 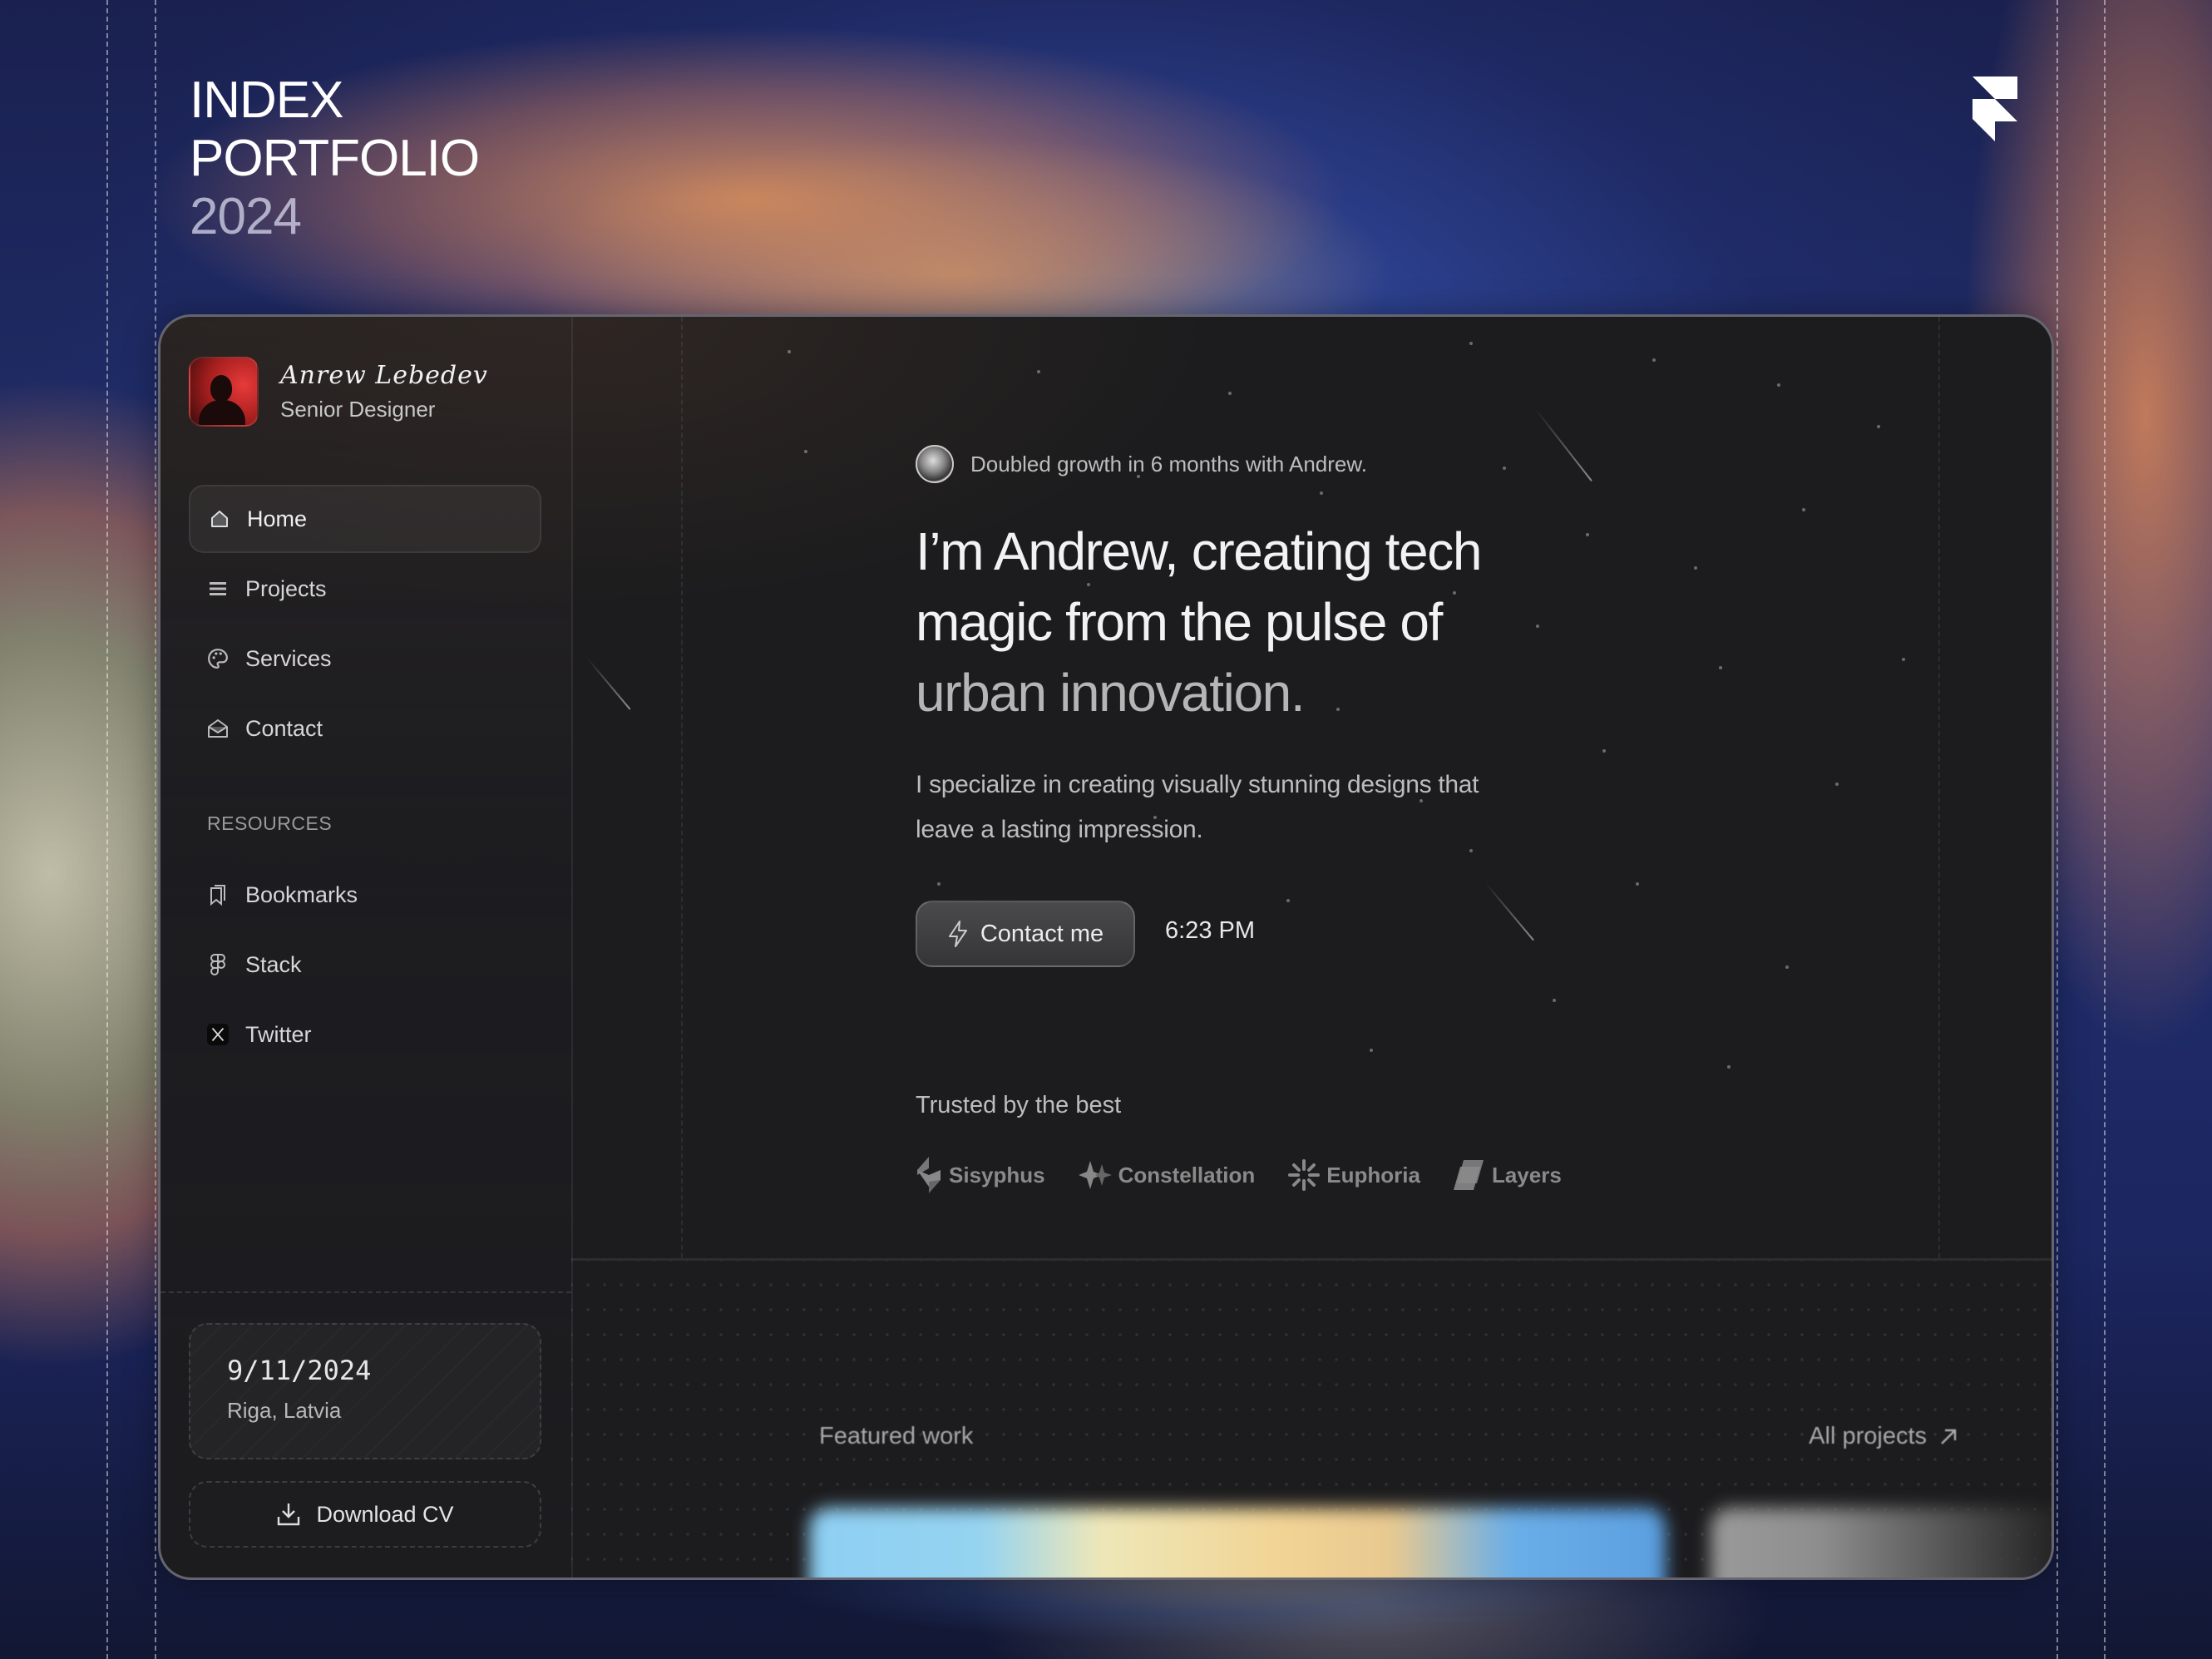 I want to click on headline-line-3: urban innovation., so click(x=1111, y=693).